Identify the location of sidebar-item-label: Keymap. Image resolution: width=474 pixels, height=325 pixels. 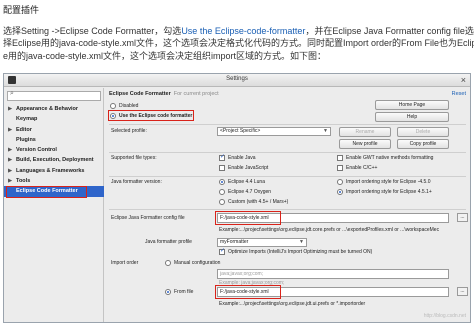
(27, 119).